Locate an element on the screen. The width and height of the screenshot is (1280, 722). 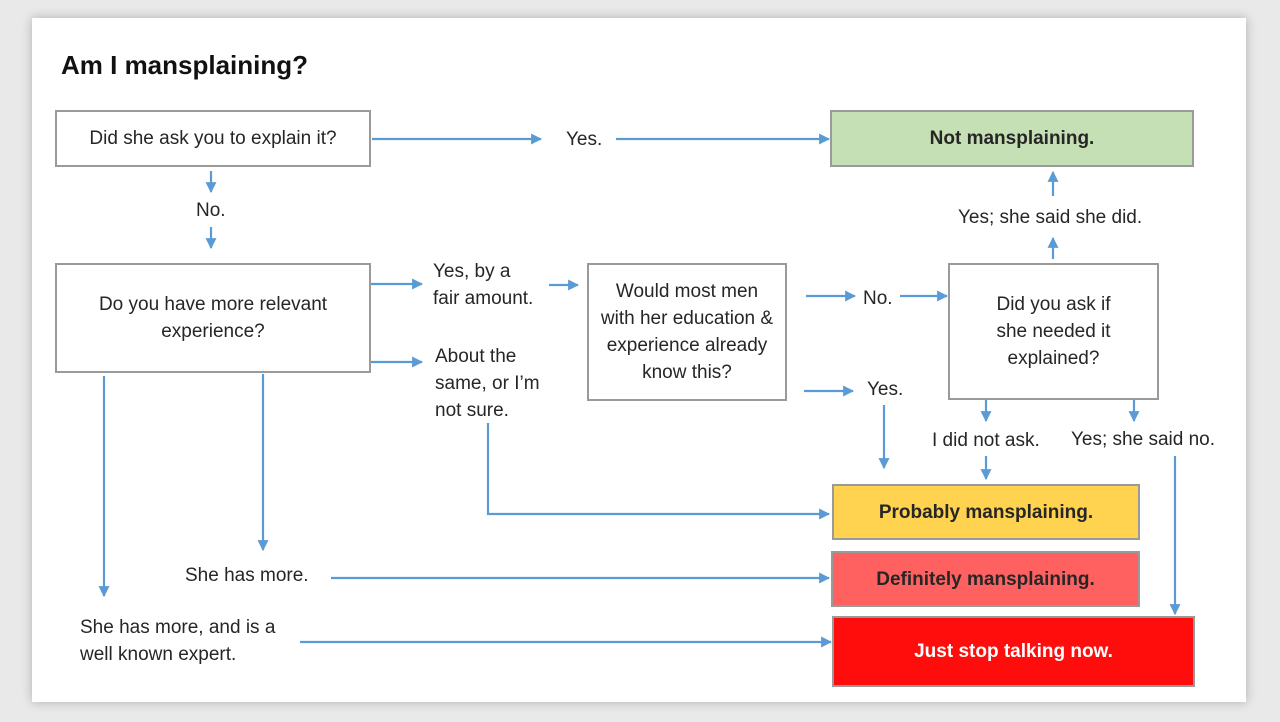
outcome-not-mansplaining: Not mansplaining. is located at coordinates (1012, 138).